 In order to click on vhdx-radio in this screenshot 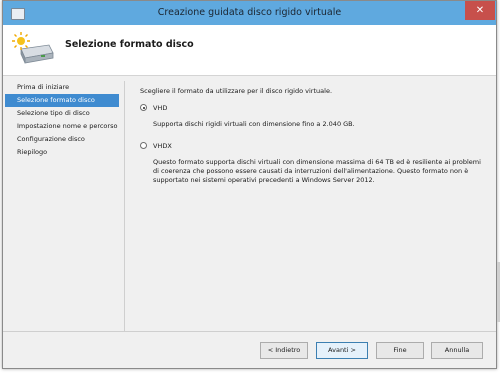, I will do `click(143, 145)`.